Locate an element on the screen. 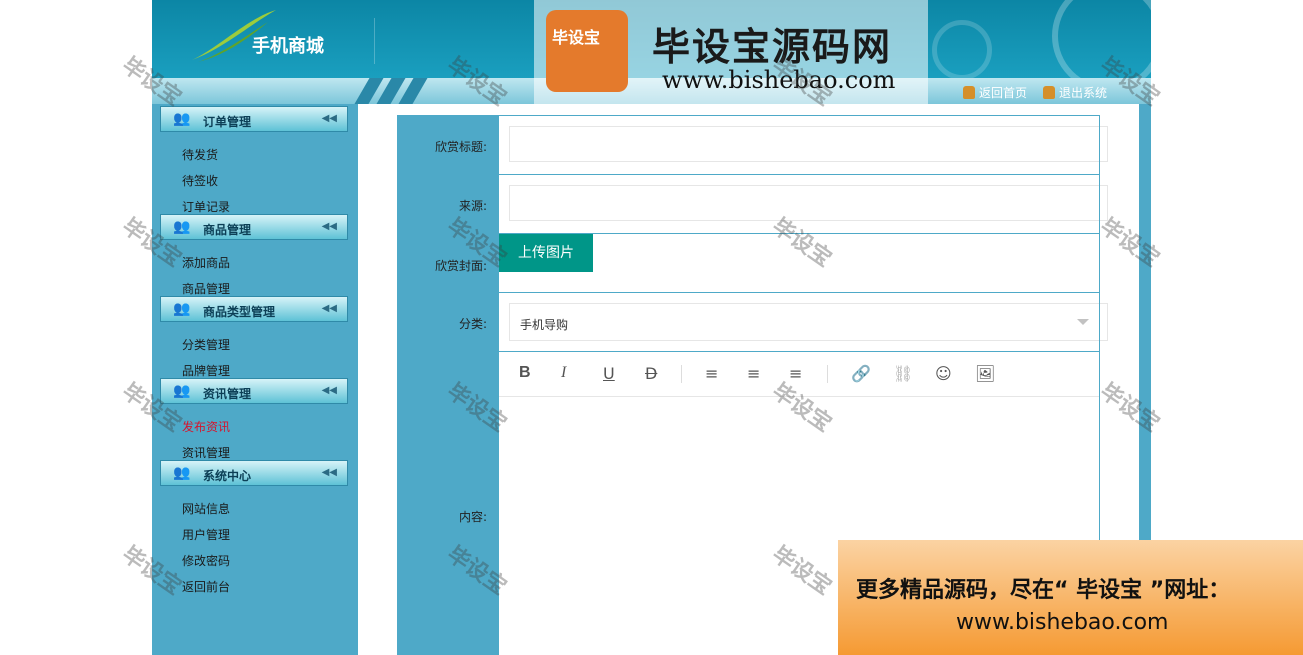 The width and height of the screenshot is (1303, 655). sidebar-item-add-product: 添加商品 is located at coordinates (206, 262).